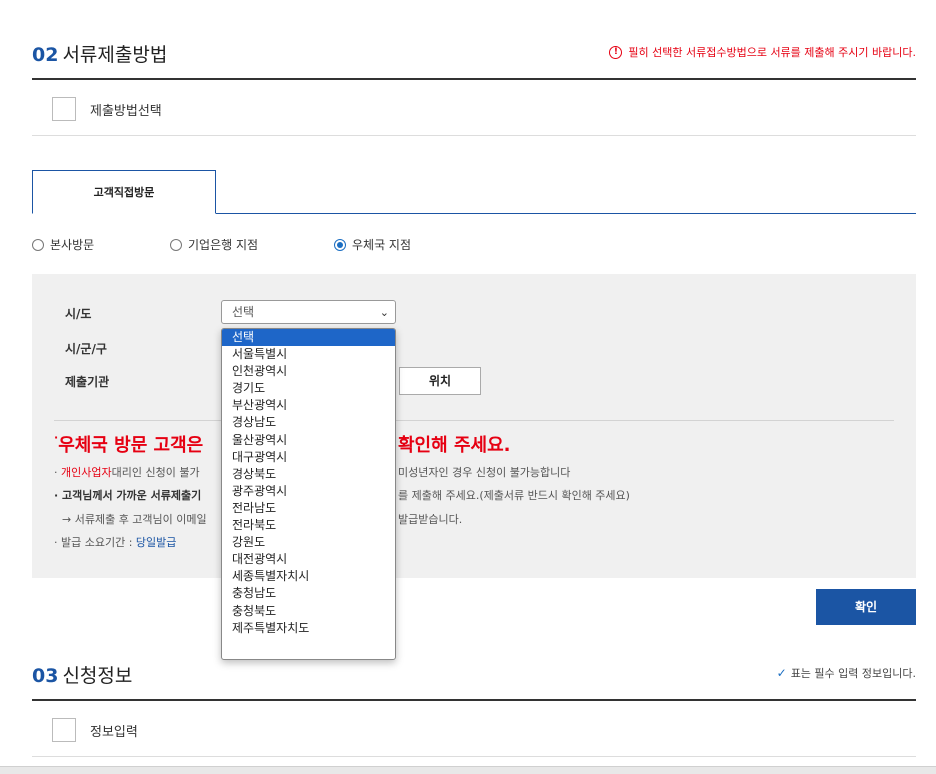 The height and width of the screenshot is (774, 936). Describe the element at coordinates (308, 312) in the screenshot. I see `sido-select: 선택 ⌄` at that location.